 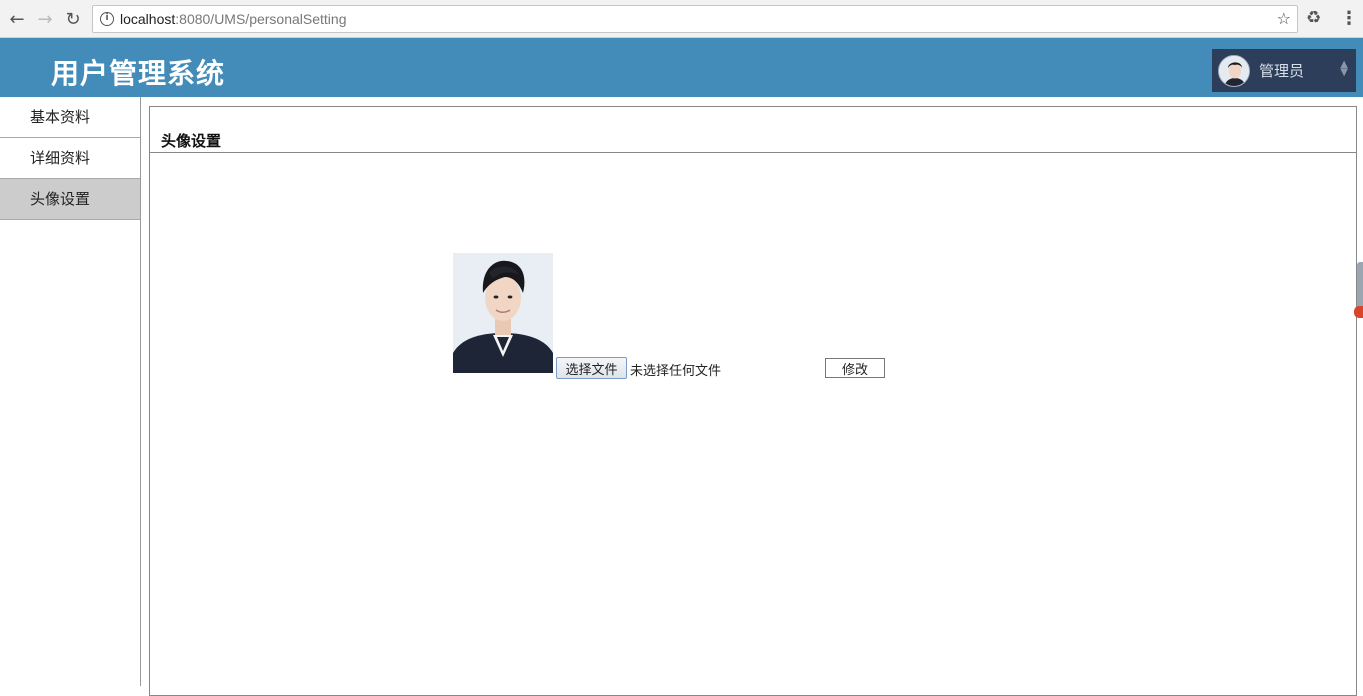 I want to click on bookmark-star-icon: ☆, so click(x=1284, y=18).